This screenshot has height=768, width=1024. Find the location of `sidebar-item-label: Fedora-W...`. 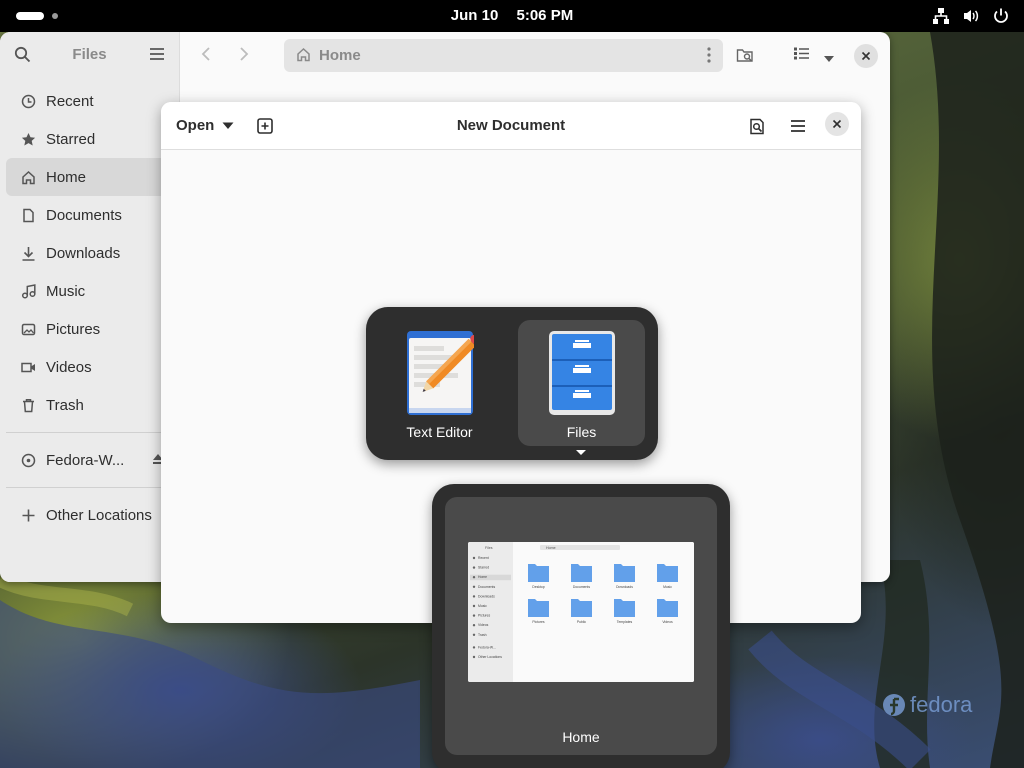

sidebar-item-label: Fedora-W... is located at coordinates (85, 460).